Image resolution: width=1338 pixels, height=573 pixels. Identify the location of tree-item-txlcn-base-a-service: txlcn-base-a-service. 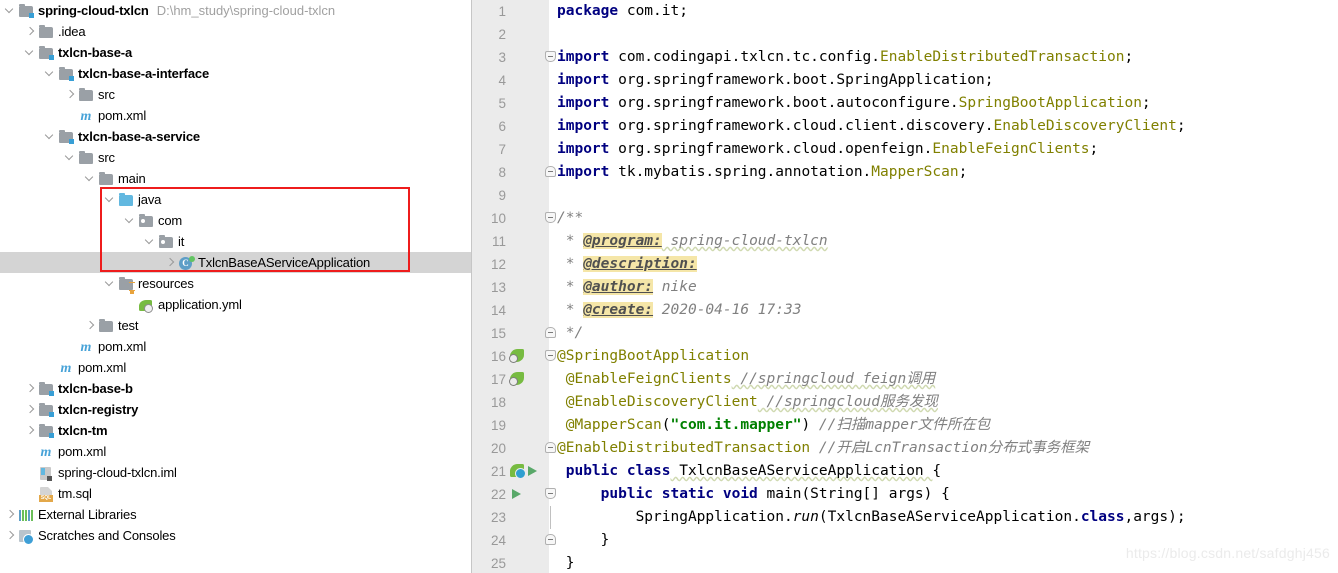
(236, 136).